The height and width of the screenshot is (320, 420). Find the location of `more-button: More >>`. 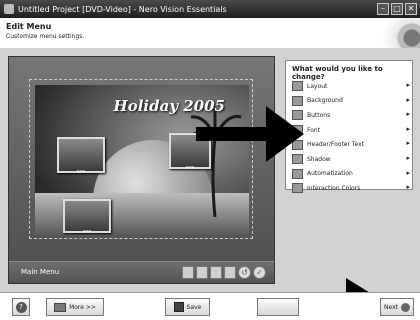

more-button: More >> is located at coordinates (75, 307).